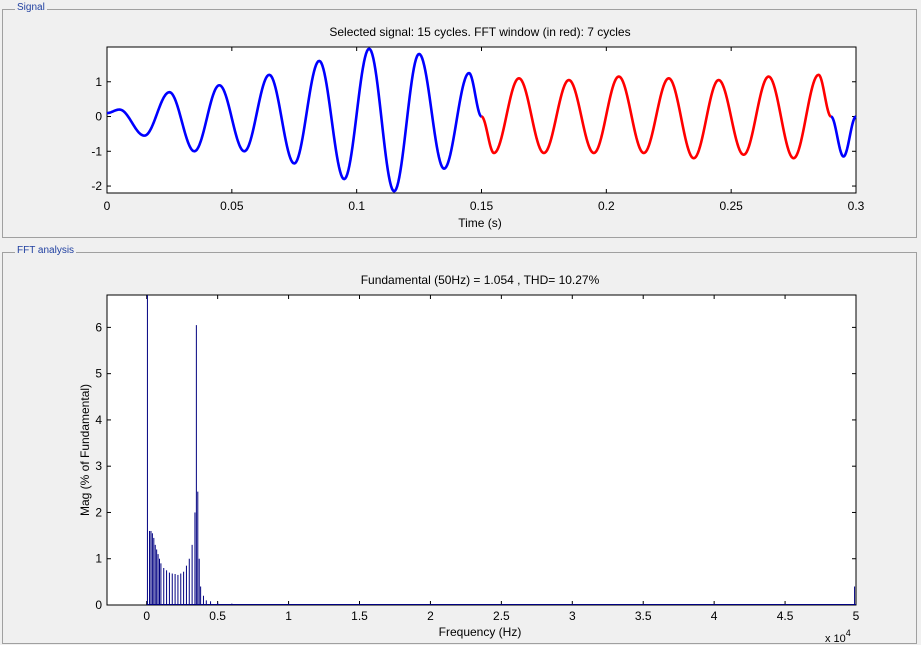  I want to click on signal-ytick-label: 0, so click(98, 117).